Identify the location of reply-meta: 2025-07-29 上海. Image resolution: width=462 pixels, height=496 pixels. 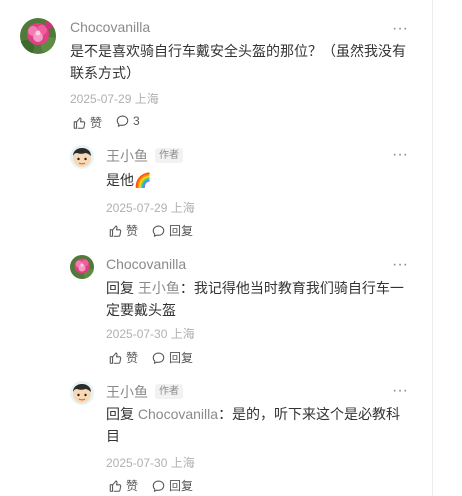
(150, 208).